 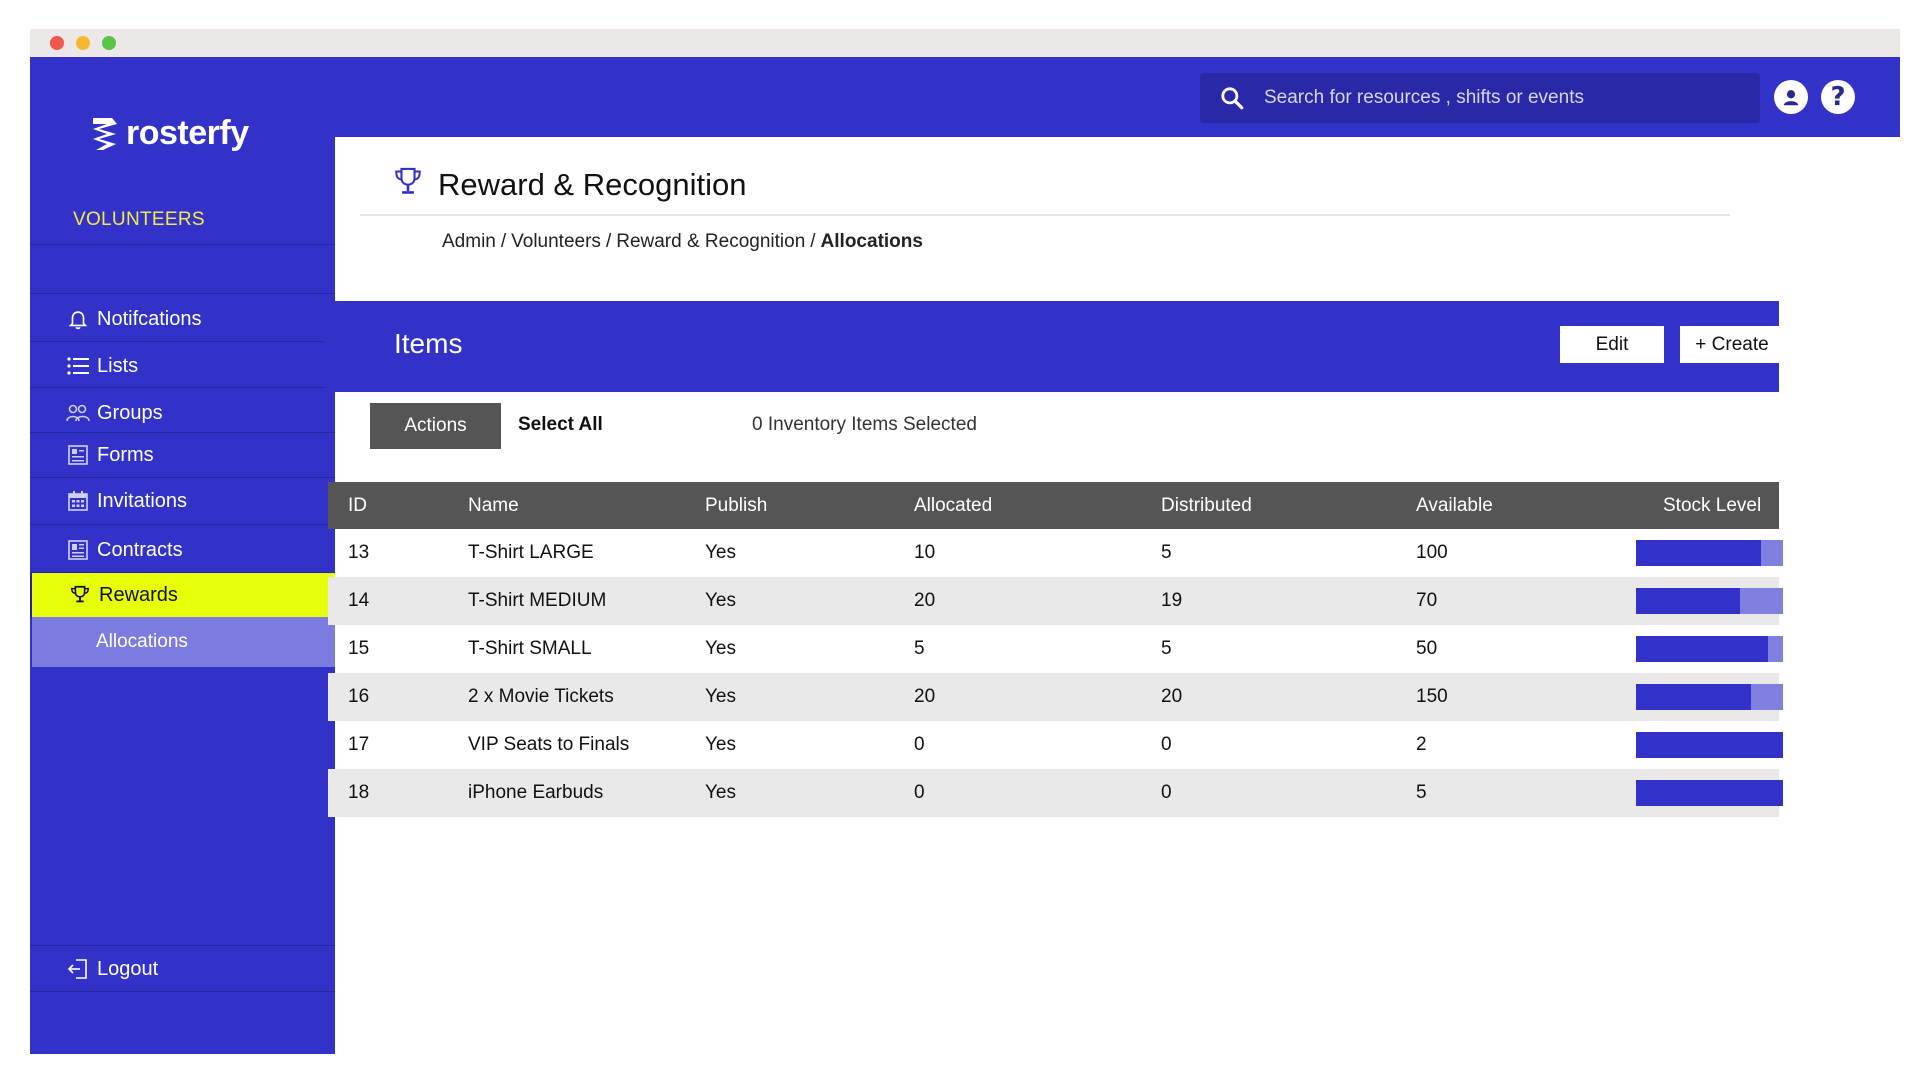 What do you see at coordinates (560, 425) in the screenshot?
I see `select-all-link: Select All` at bounding box center [560, 425].